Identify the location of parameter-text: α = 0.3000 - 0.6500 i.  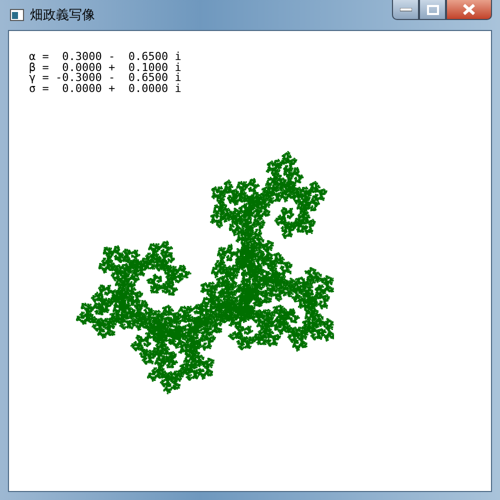
(105, 57).